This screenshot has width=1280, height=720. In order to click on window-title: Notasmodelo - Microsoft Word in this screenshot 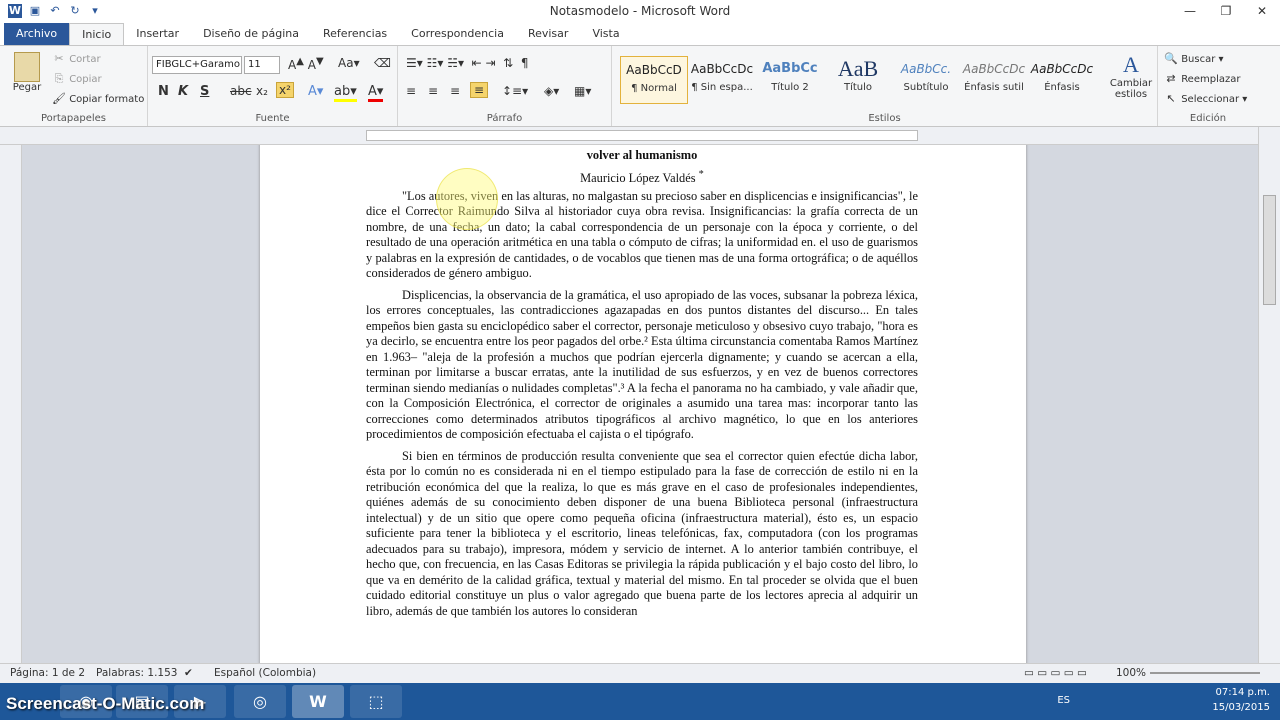, I will do `click(640, 11)`.